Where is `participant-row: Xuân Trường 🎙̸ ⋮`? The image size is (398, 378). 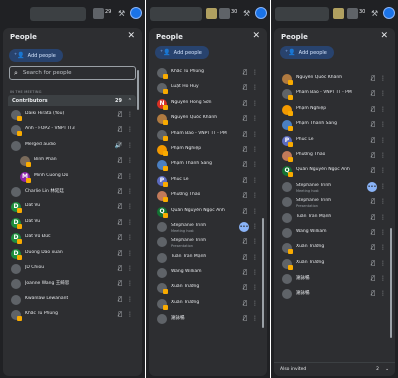 participant-row: Xuân Trường 🎙̸ ⋮ is located at coordinates (334, 248).